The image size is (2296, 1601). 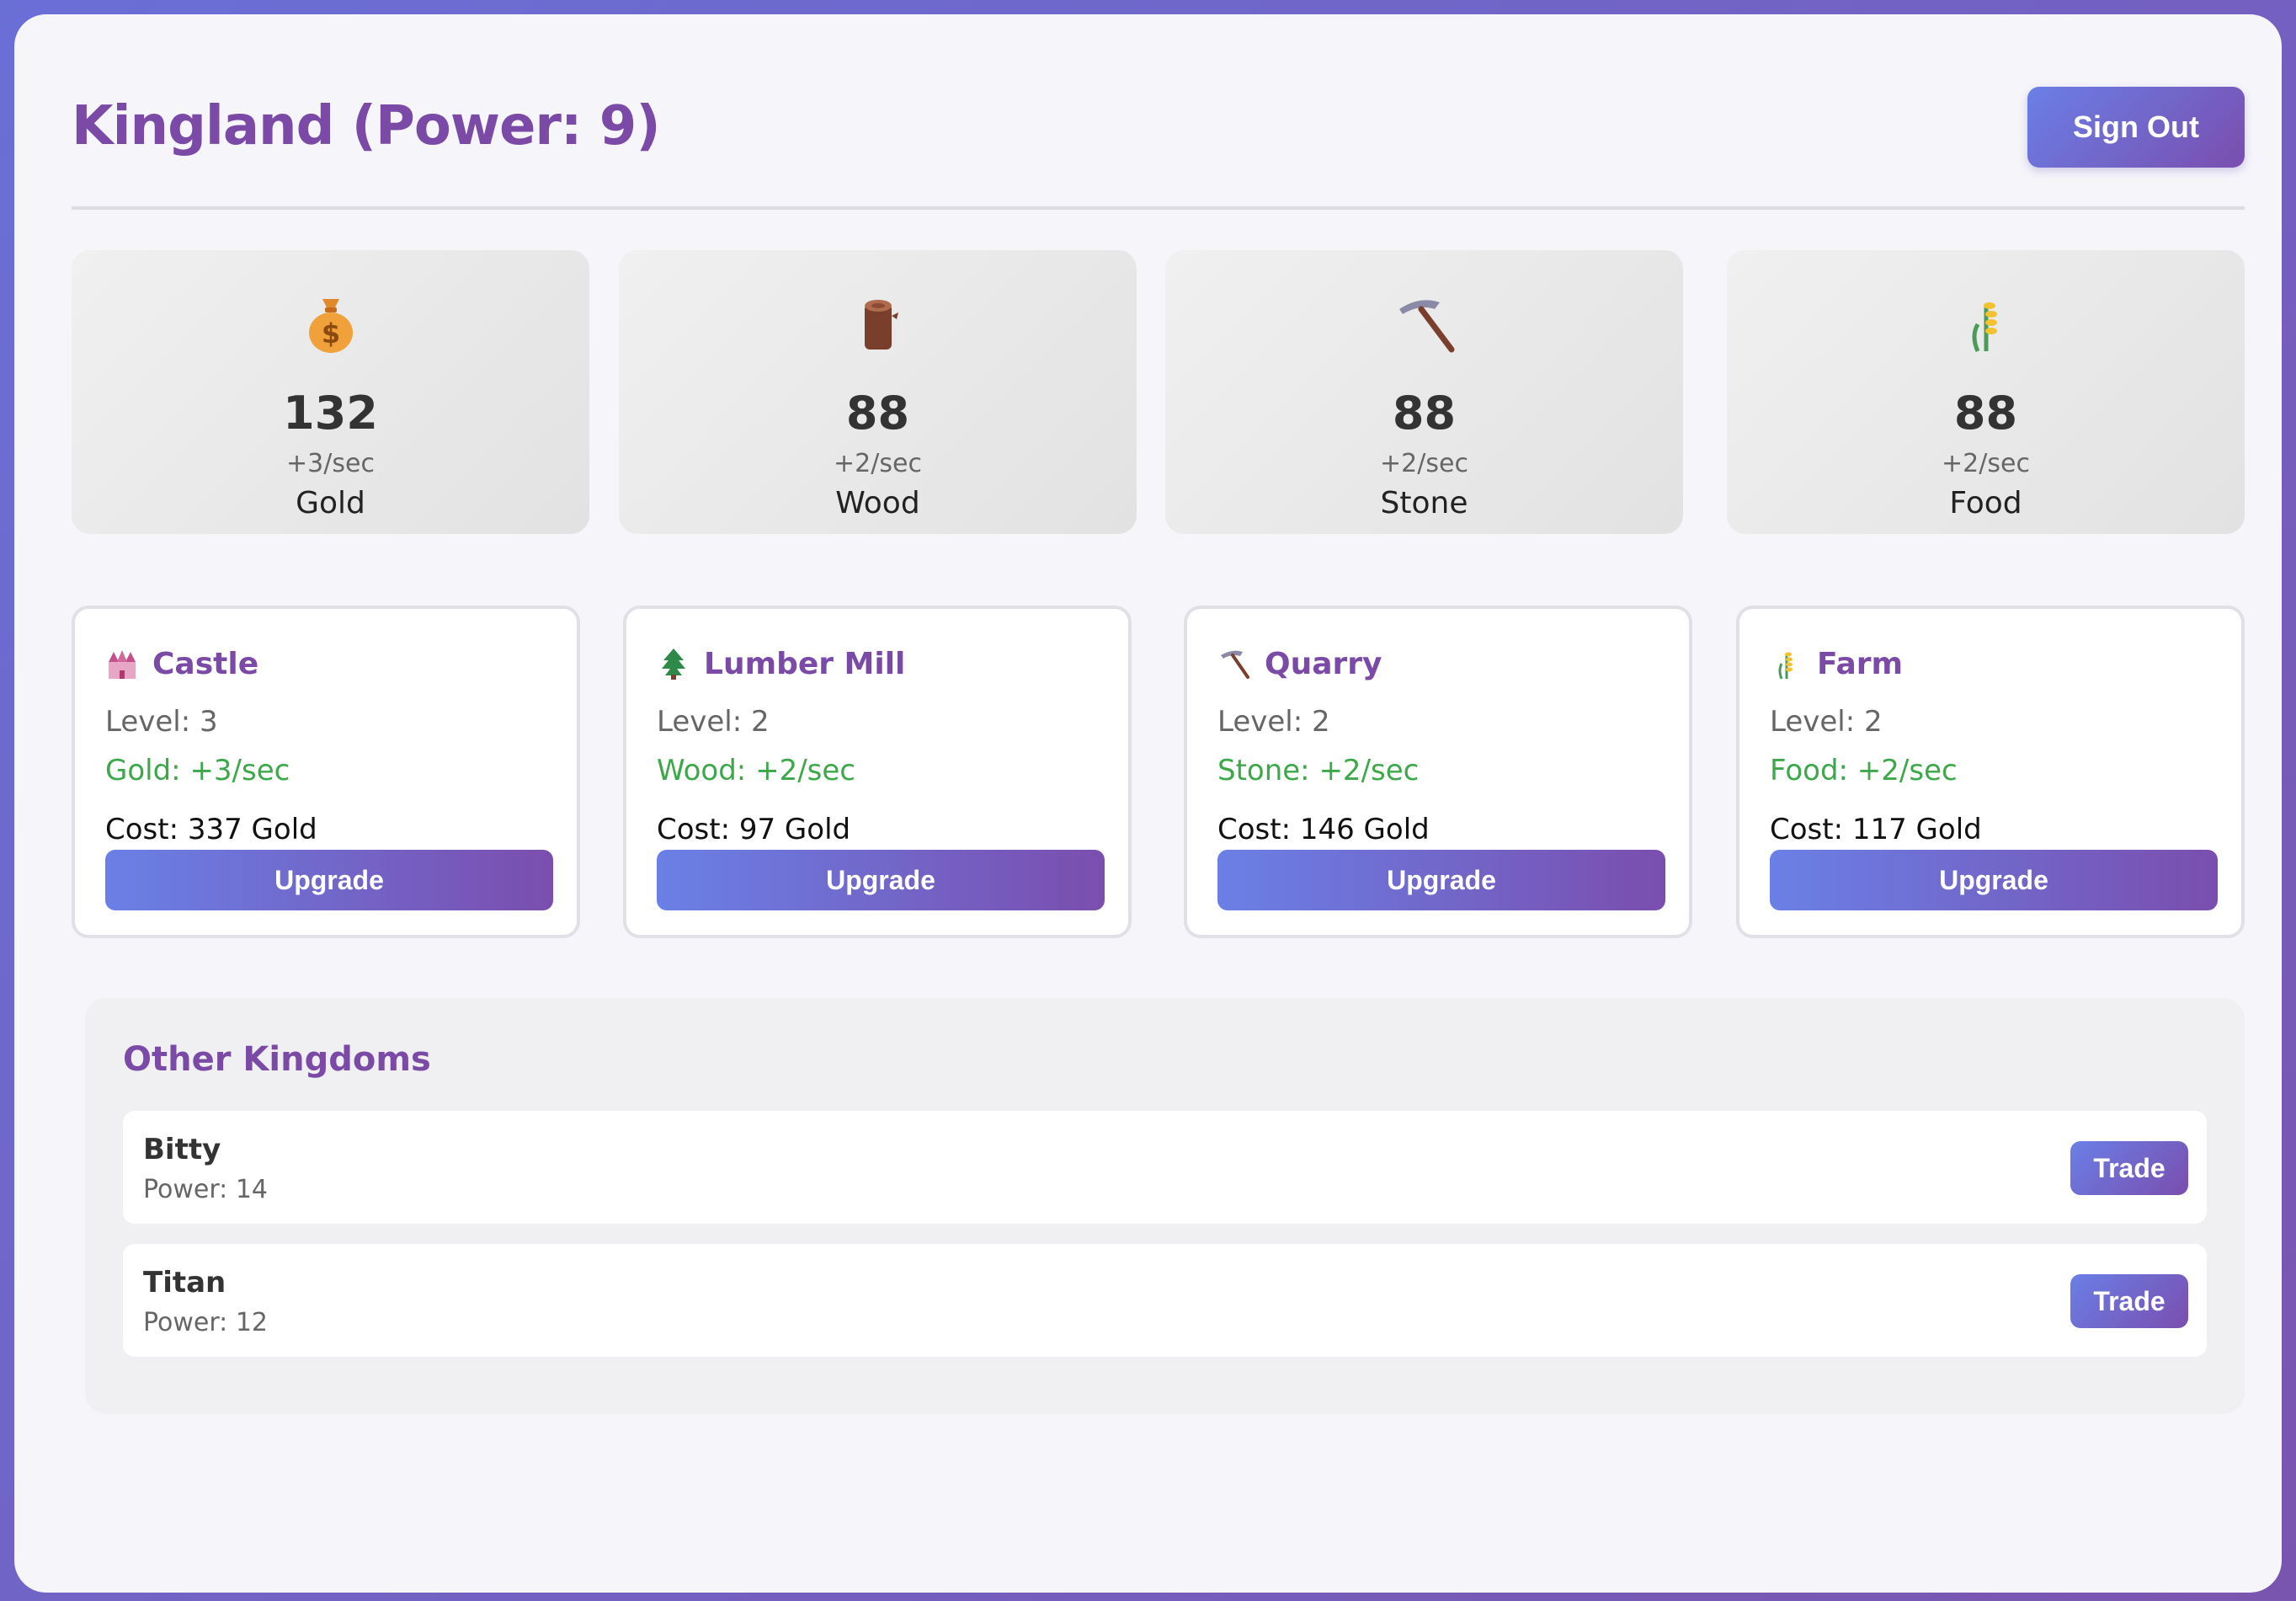 I want to click on stone-label: Stone, so click(x=1424, y=503).